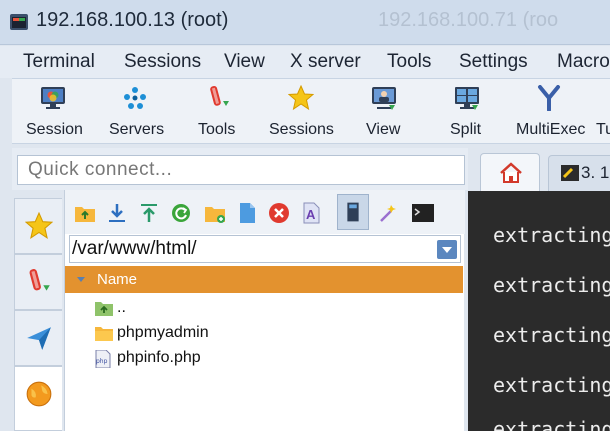 The image size is (610, 431). I want to click on new-file-icon, so click(247, 213).